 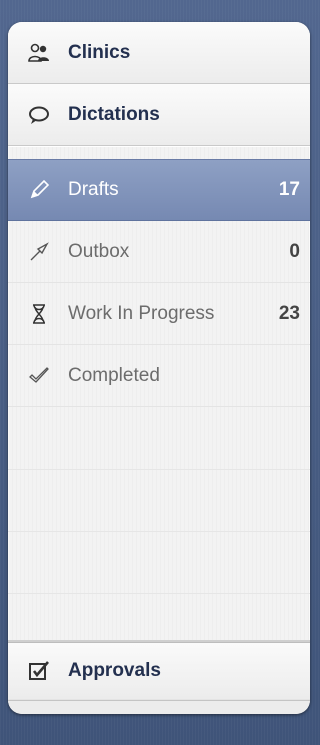 What do you see at coordinates (39, 53) in the screenshot?
I see `people-icon` at bounding box center [39, 53].